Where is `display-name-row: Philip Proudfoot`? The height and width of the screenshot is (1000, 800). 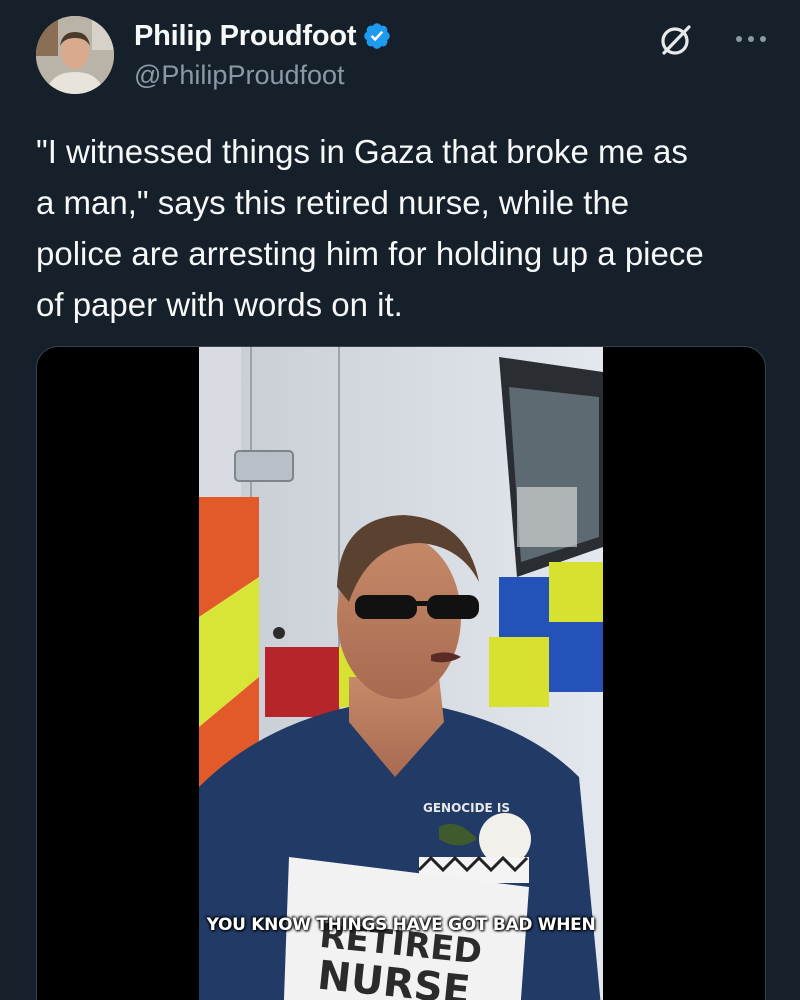
display-name-row: Philip Proudfoot is located at coordinates (263, 36).